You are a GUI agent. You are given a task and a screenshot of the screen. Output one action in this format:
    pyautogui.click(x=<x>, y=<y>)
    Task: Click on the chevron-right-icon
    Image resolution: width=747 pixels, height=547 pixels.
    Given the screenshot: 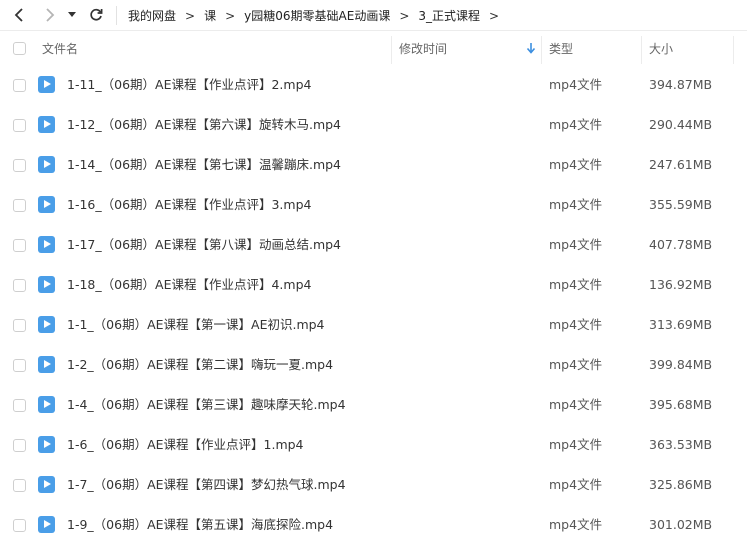 What is the action you would take?
    pyautogui.click(x=50, y=15)
    